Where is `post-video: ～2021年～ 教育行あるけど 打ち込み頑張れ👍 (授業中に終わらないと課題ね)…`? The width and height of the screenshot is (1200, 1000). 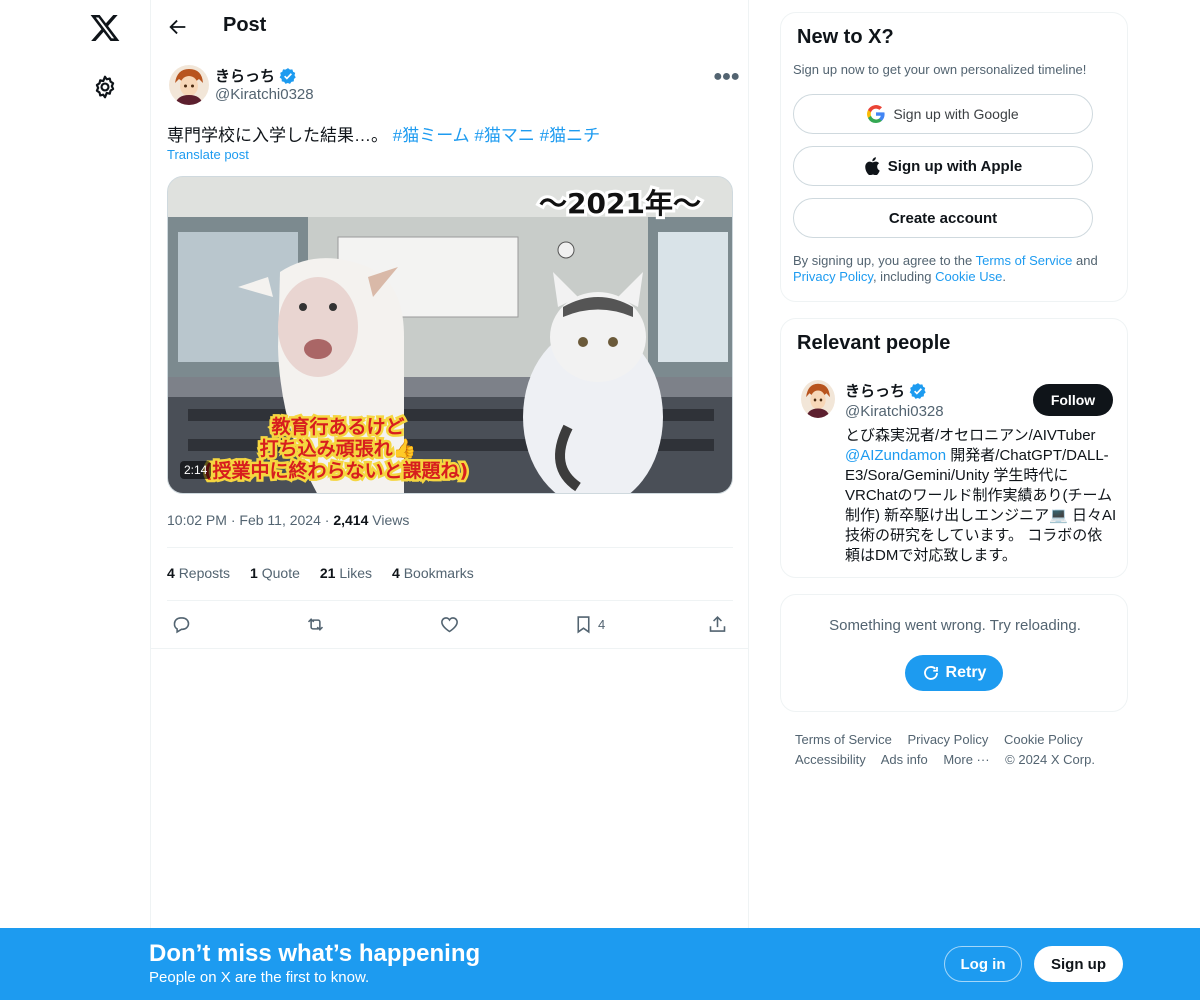 post-video: ～2021年～ 教育行あるけど 打ち込み頑張れ👍 (授業中に終わらないと課題ね)… is located at coordinates (450, 335).